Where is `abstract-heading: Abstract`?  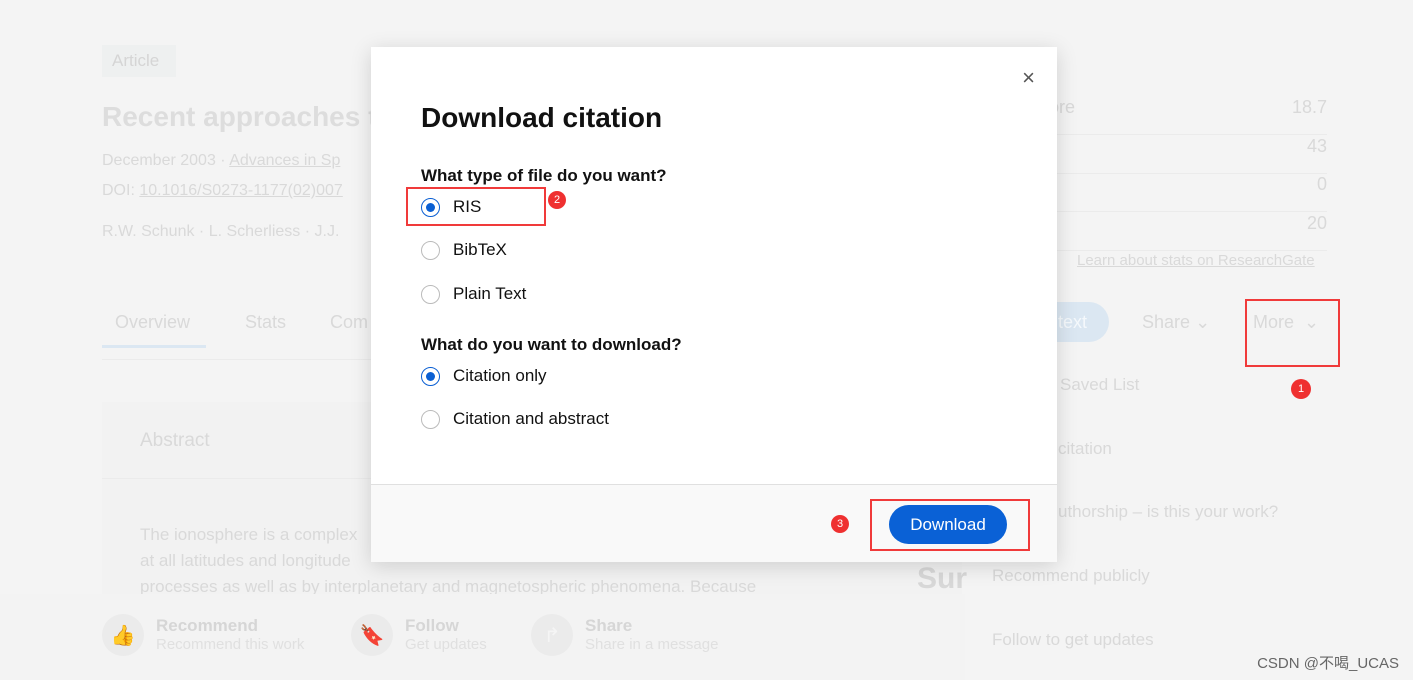
abstract-heading: Abstract is located at coordinates (175, 440).